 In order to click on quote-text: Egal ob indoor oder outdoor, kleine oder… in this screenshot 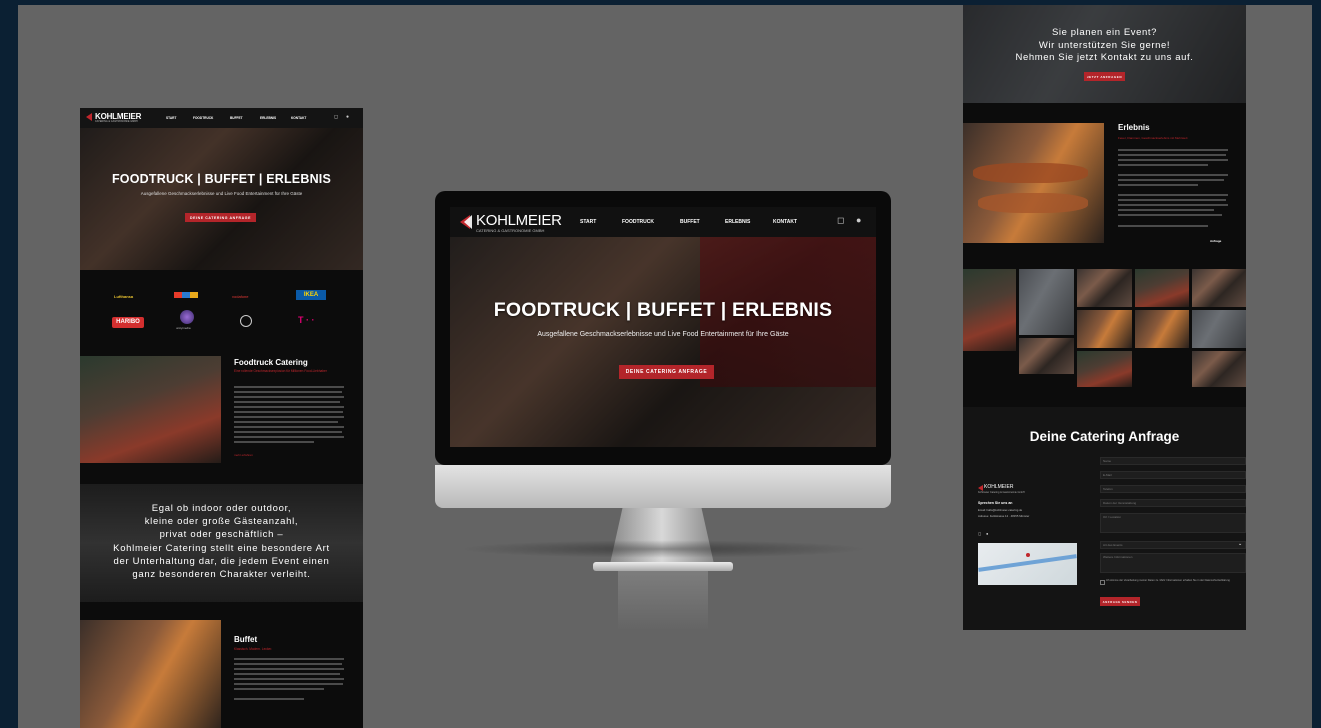, I will do `click(221, 542)`.